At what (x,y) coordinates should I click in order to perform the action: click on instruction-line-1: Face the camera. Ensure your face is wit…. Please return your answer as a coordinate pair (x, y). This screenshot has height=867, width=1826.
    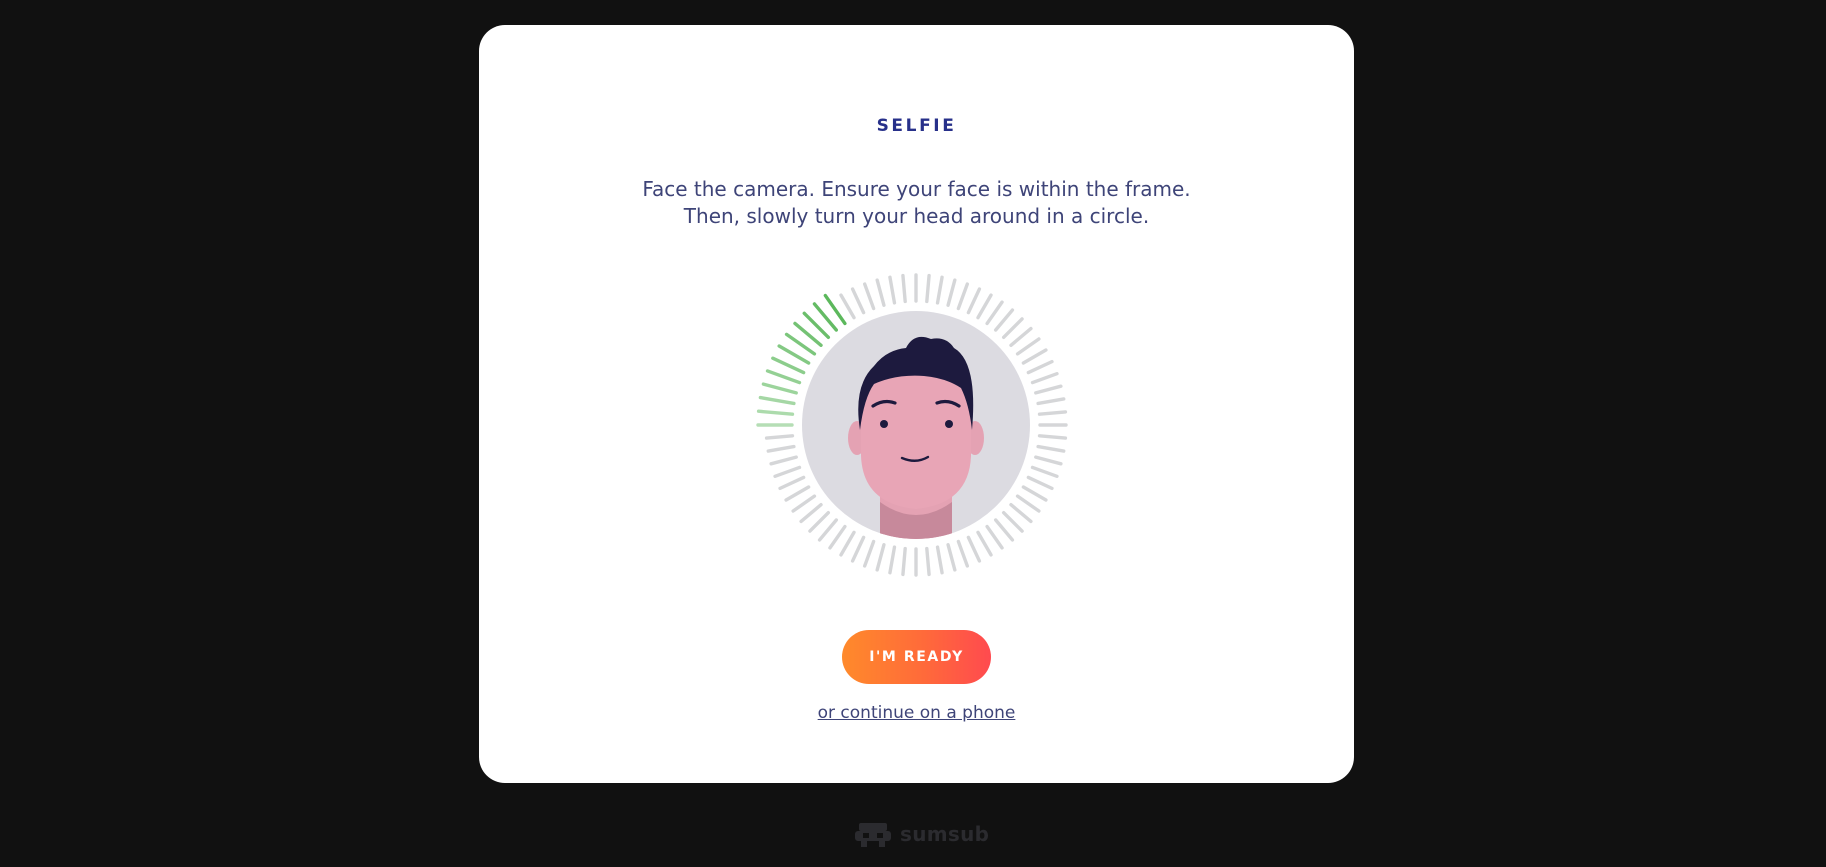
    Looking at the image, I should click on (916, 189).